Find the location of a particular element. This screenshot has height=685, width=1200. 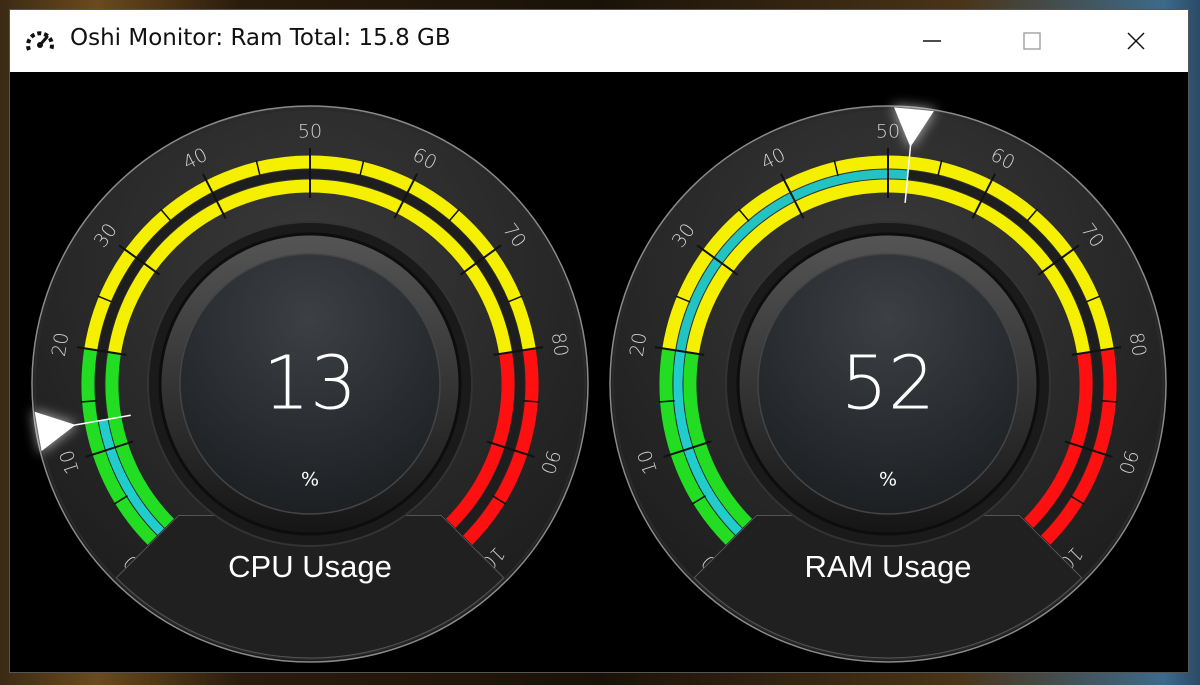

window-title: Oshi Monitor: Ram Total: 15.8 GB is located at coordinates (260, 38).